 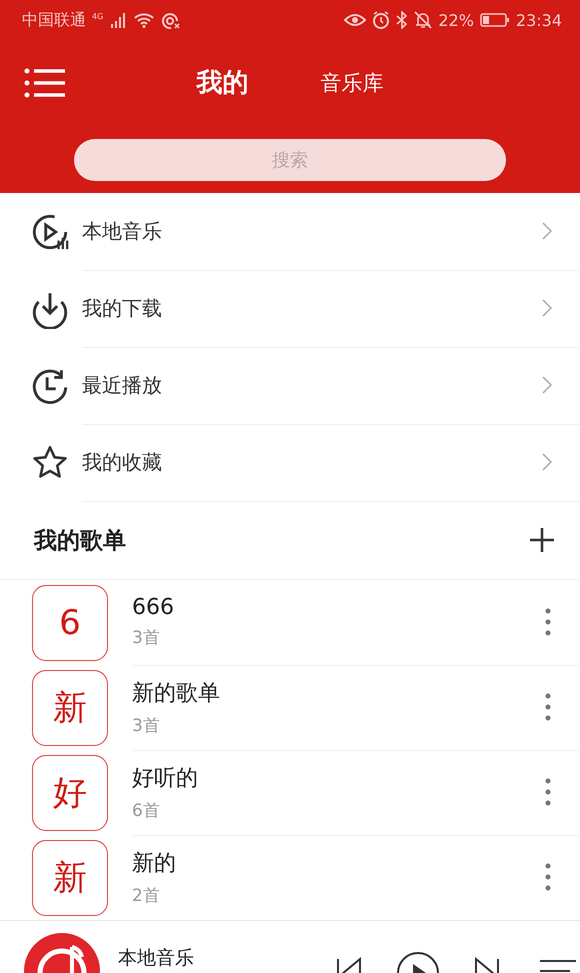 What do you see at coordinates (381, 20) in the screenshot?
I see `alarm-icon` at bounding box center [381, 20].